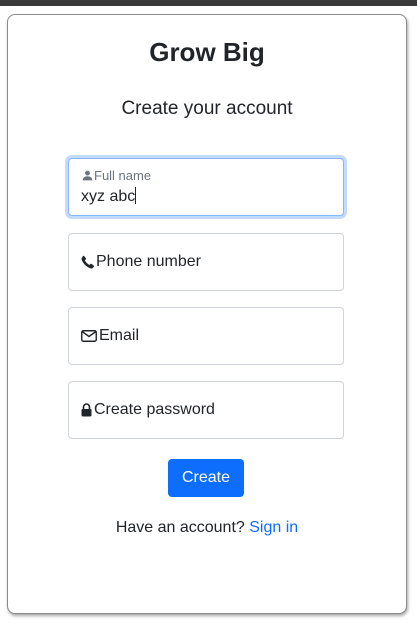 Image resolution: width=417 pixels, height=637 pixels. What do you see at coordinates (88, 262) in the screenshot?
I see `phone-icon` at bounding box center [88, 262].